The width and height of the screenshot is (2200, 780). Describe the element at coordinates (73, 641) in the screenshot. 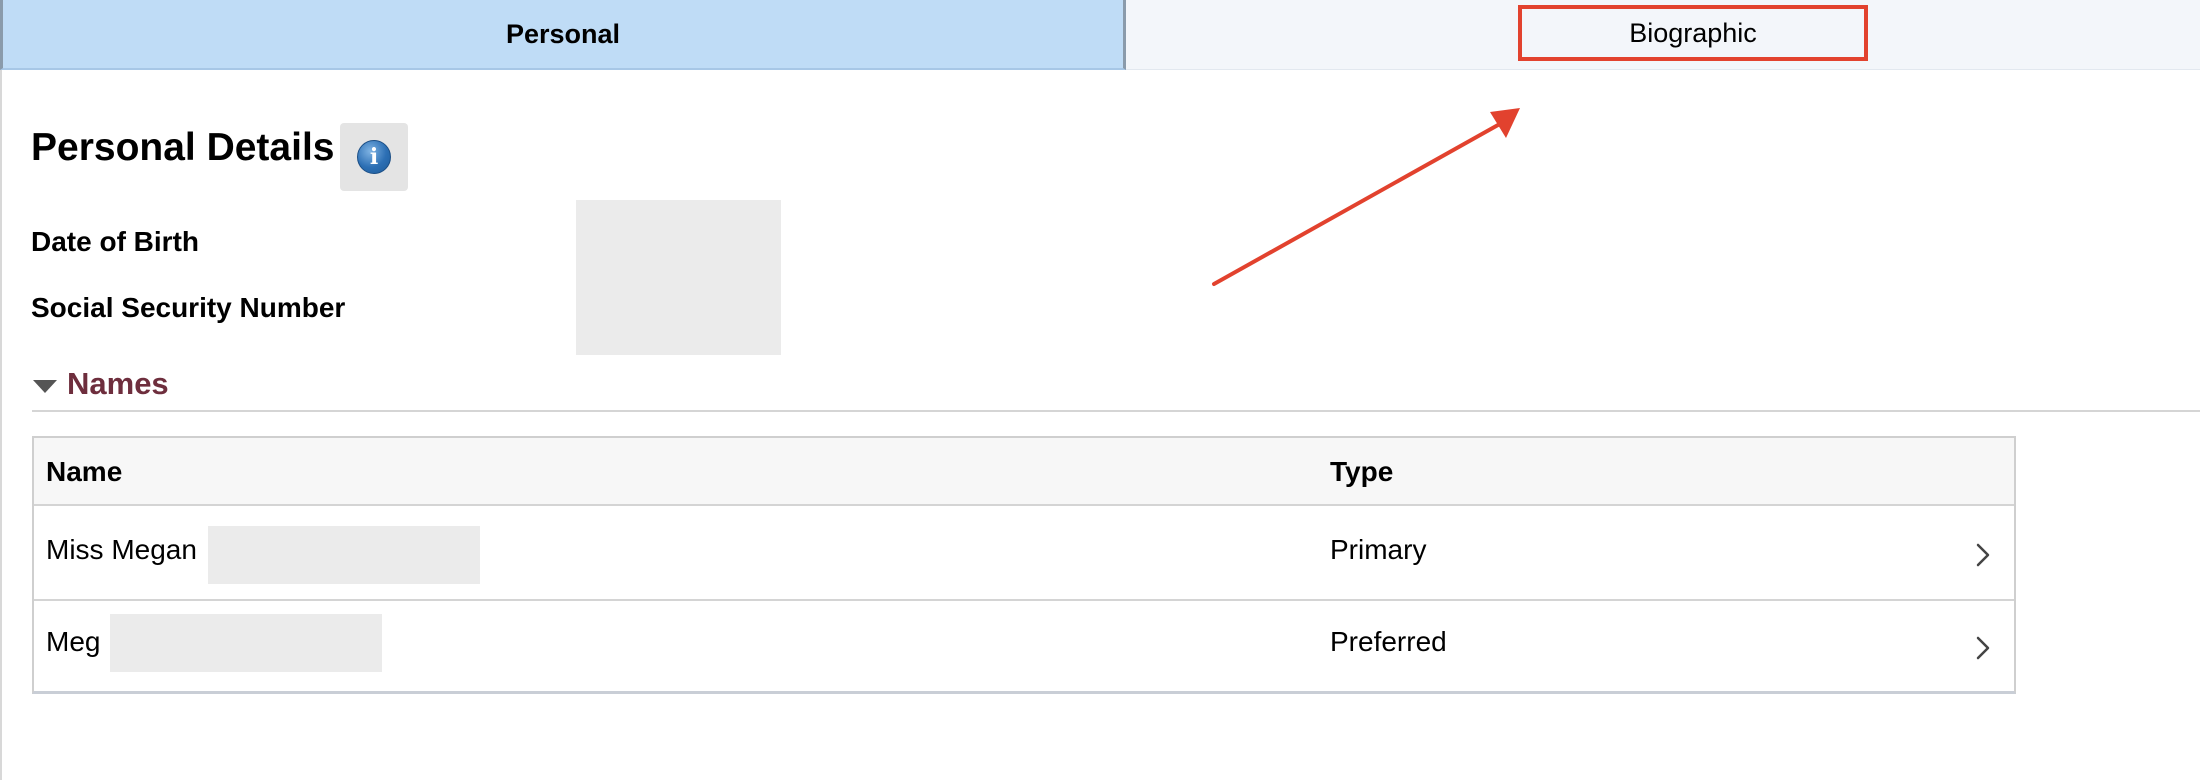

I see `name-cell: Meg` at that location.